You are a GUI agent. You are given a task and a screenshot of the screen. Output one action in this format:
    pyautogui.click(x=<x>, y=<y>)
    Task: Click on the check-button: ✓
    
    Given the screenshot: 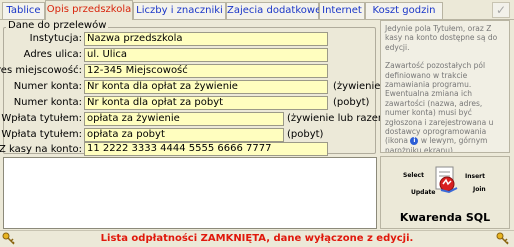 What is the action you would take?
    pyautogui.click(x=501, y=10)
    